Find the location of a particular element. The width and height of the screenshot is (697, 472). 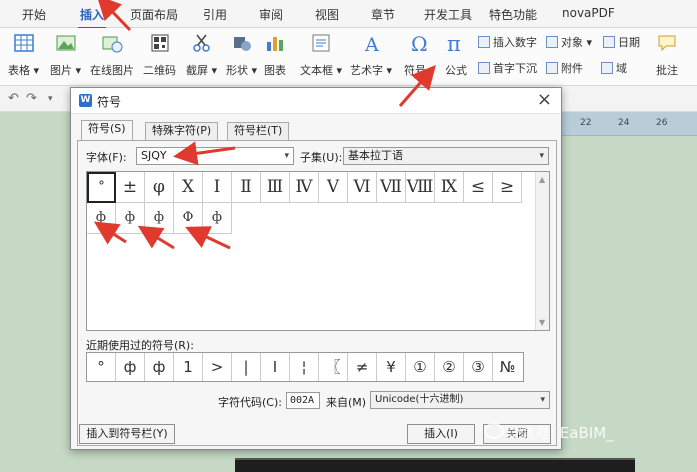

chart-button: 图表 is located at coordinates (275, 55).